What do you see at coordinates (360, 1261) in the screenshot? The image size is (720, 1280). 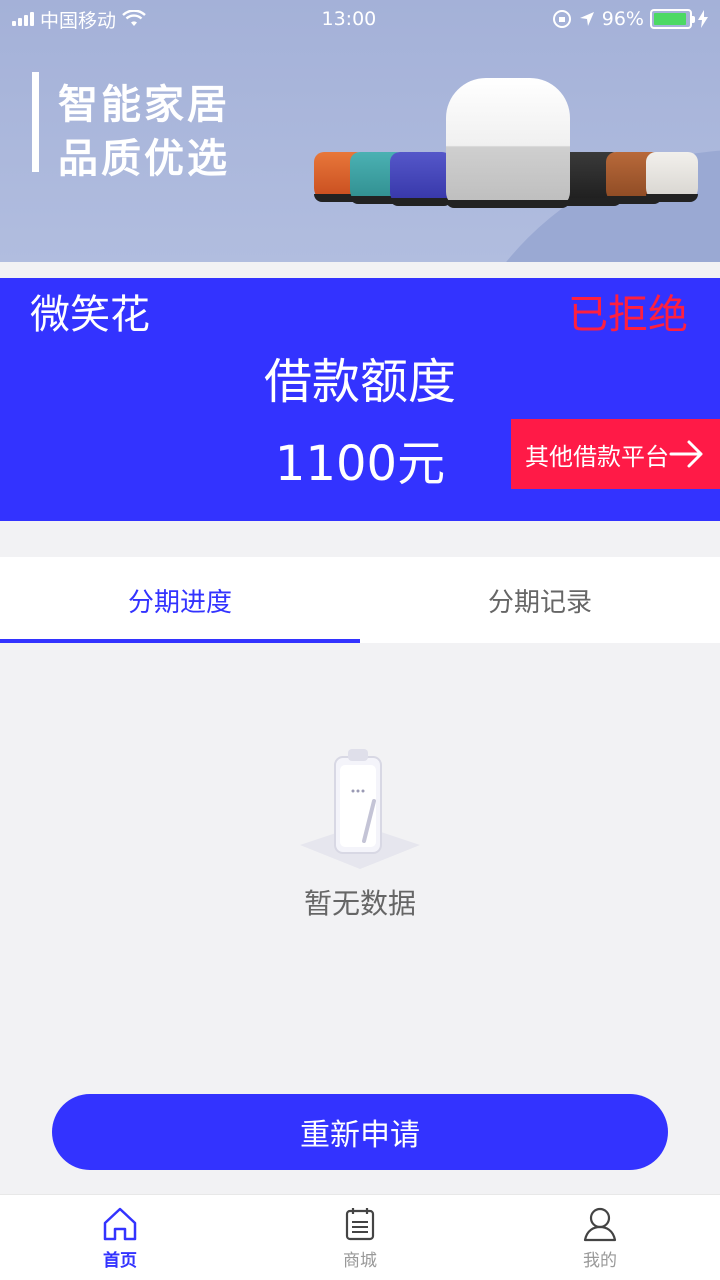 I see `nav-label-mall: 商城` at bounding box center [360, 1261].